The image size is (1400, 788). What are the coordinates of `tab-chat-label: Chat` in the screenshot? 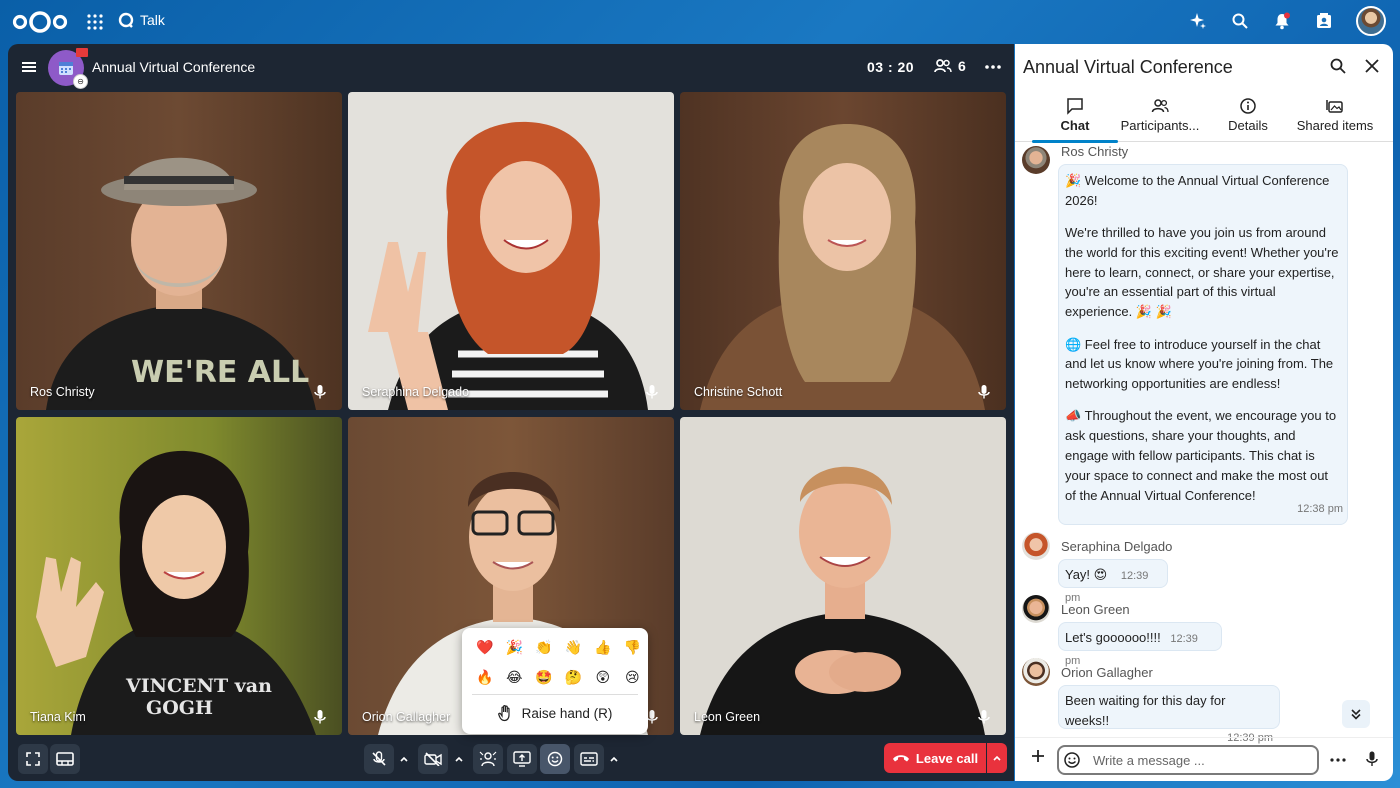 It's located at (1075, 125).